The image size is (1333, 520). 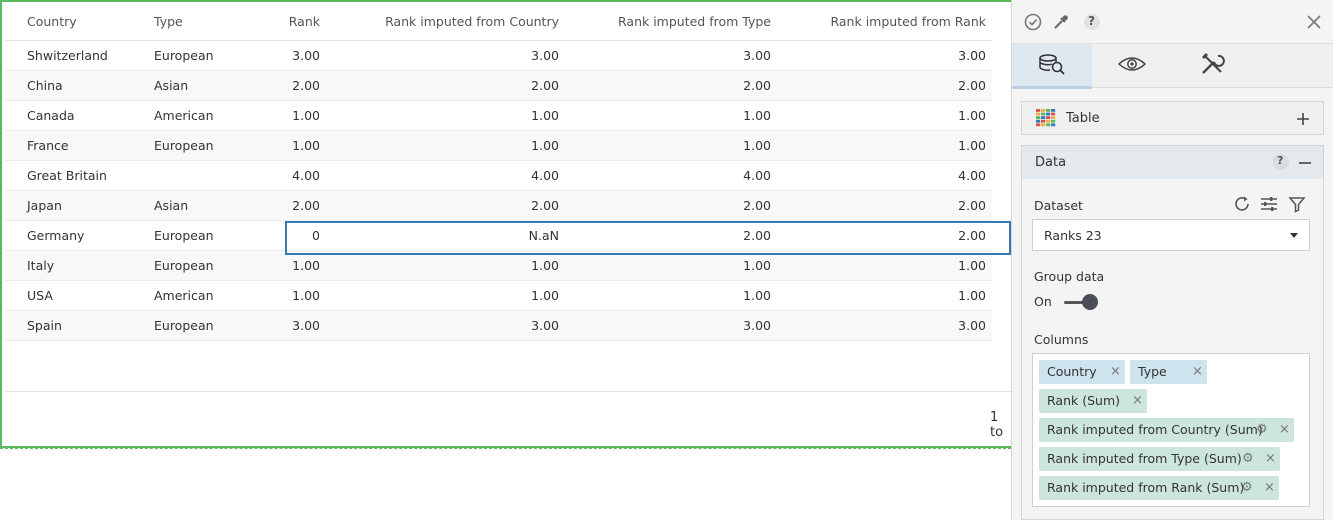 I want to click on cell-rank-imputed-type: 4.00, so click(x=757, y=175).